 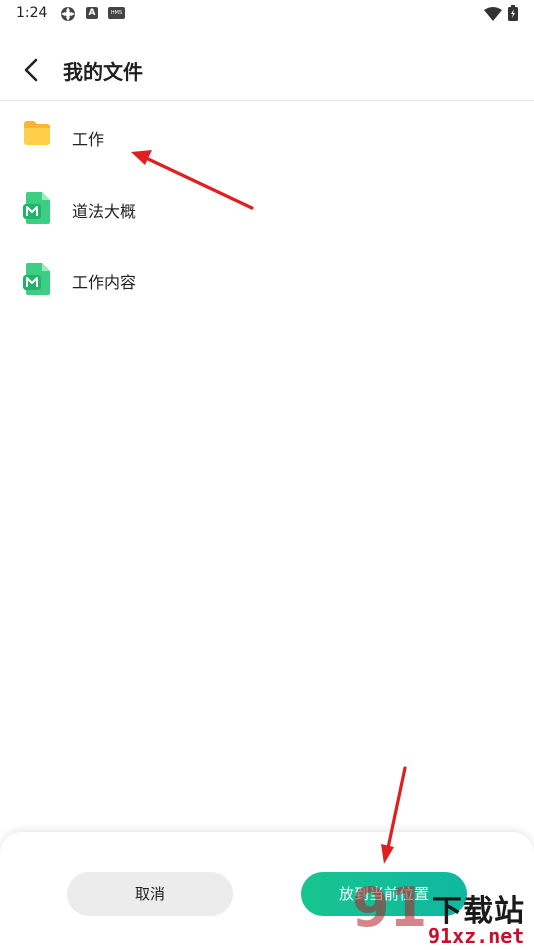 What do you see at coordinates (267, 14) in the screenshot?
I see `status-bar: 1:24 A HMS` at bounding box center [267, 14].